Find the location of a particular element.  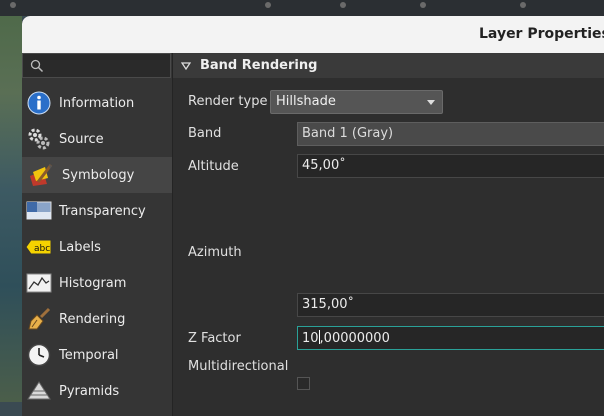

sidebar-item-label: Pyramids is located at coordinates (89, 391).